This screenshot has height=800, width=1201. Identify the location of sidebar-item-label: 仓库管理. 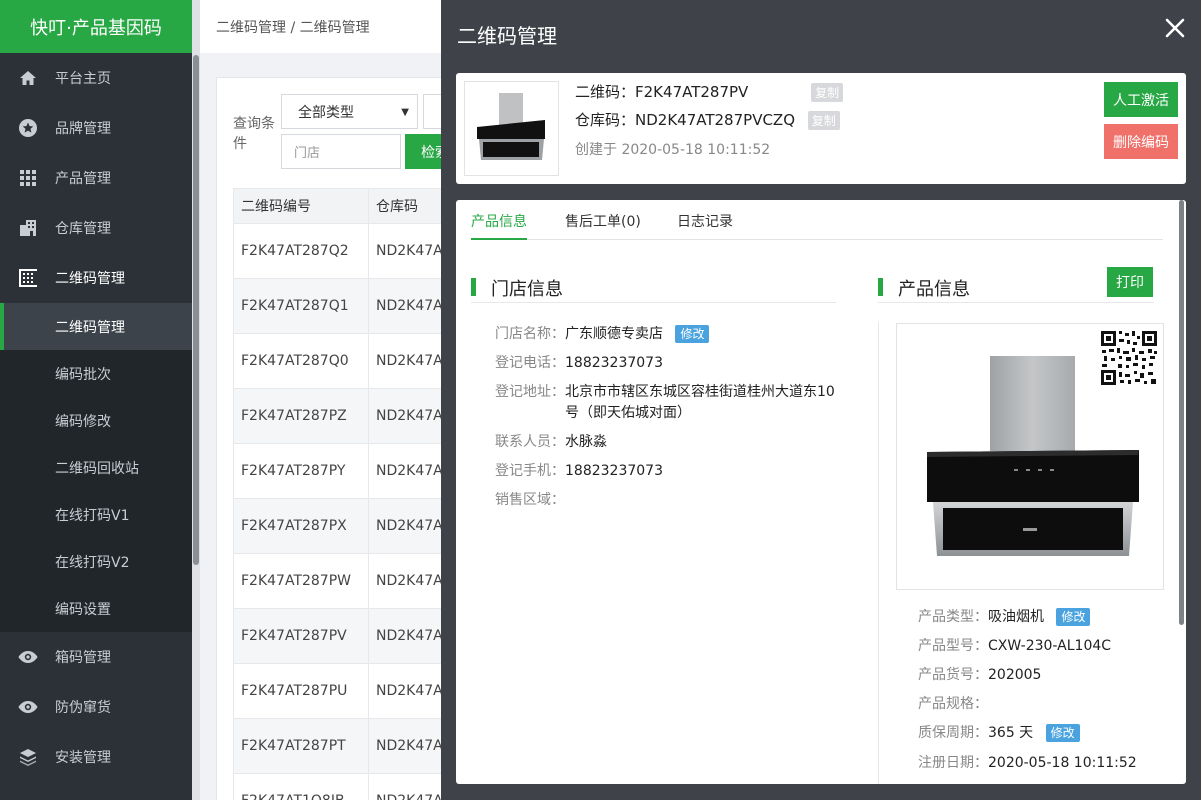
(83, 229).